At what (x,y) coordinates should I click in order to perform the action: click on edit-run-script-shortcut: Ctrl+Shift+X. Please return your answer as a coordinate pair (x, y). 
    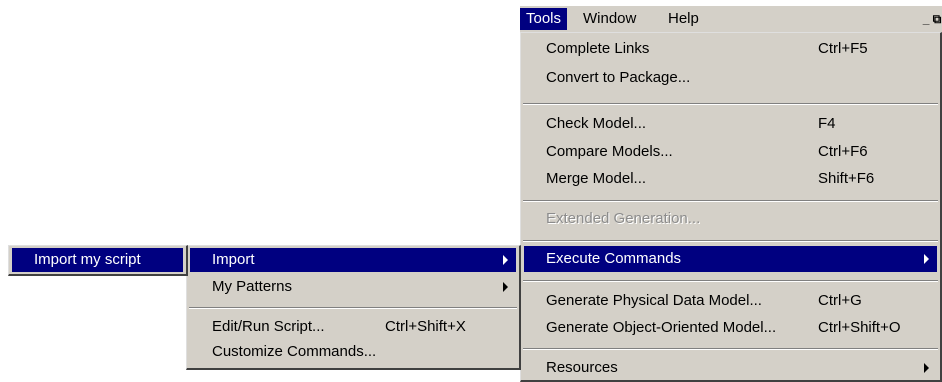
    Looking at the image, I should click on (425, 326).